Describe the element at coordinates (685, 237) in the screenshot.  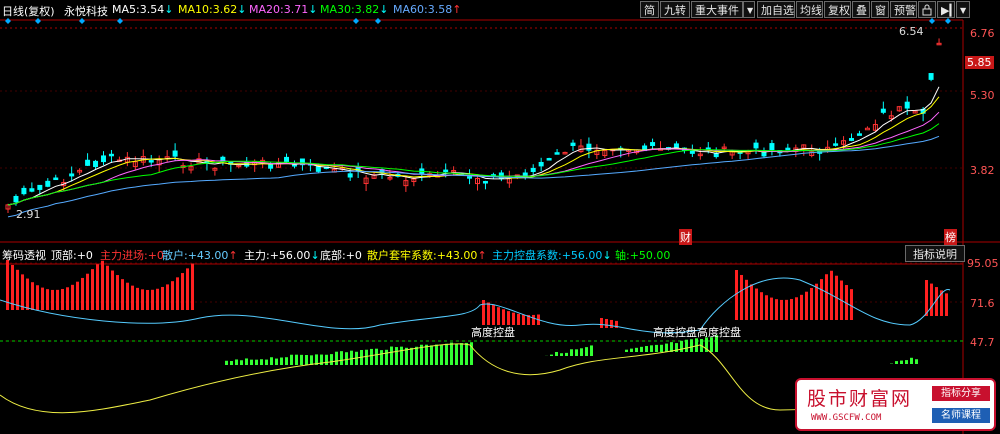
I see `finance-event-mark: 财` at that location.